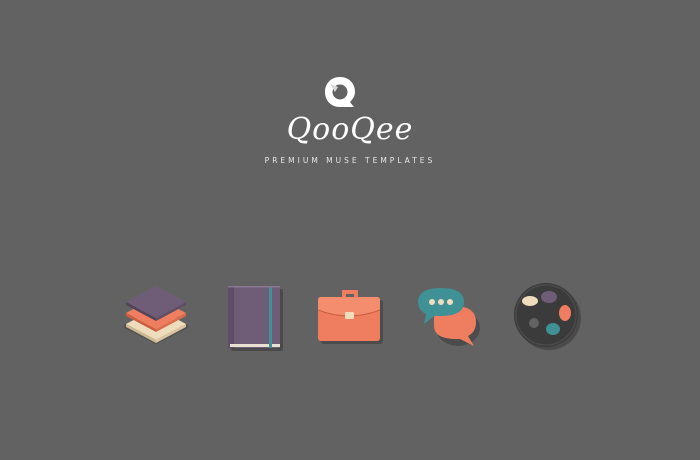  What do you see at coordinates (350, 316) in the screenshot?
I see `briefcase-icon` at bounding box center [350, 316].